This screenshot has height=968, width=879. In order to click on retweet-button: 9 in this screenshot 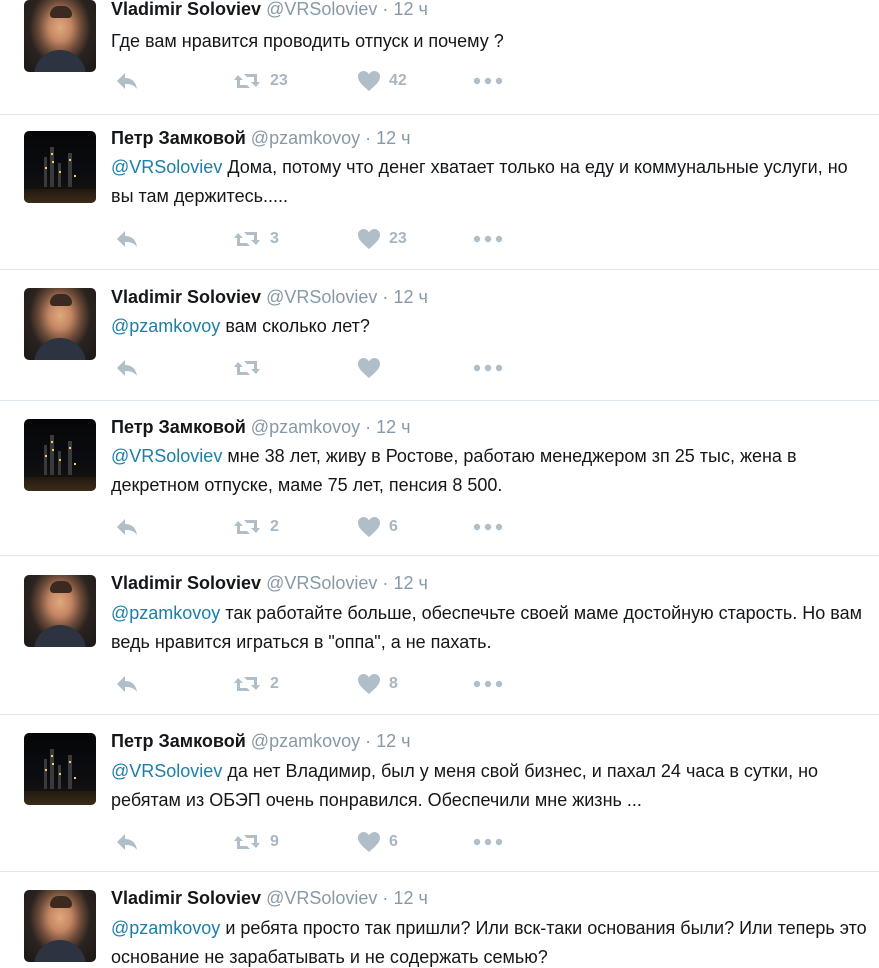, I will do `click(255, 842)`.